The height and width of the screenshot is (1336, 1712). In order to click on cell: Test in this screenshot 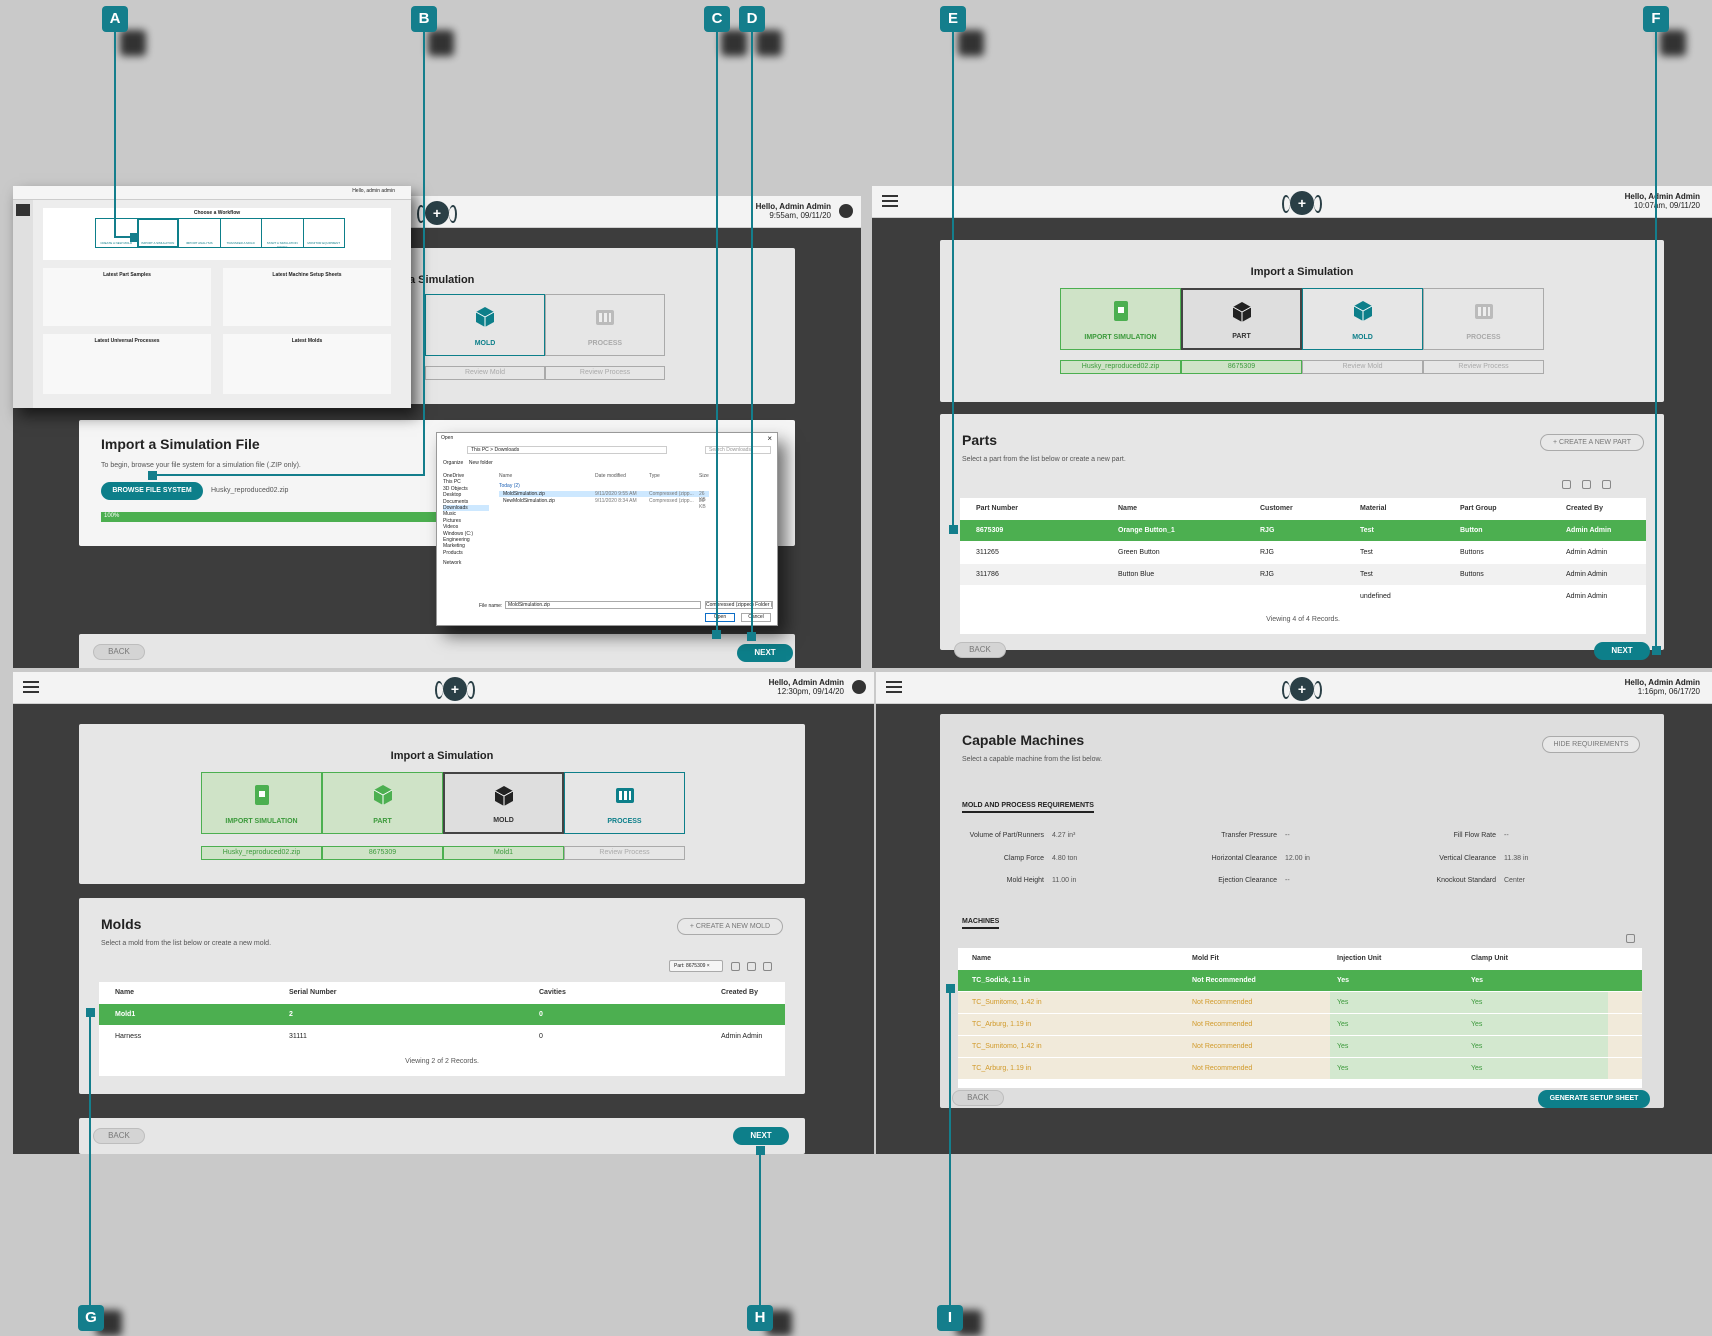, I will do `click(1366, 552)`.